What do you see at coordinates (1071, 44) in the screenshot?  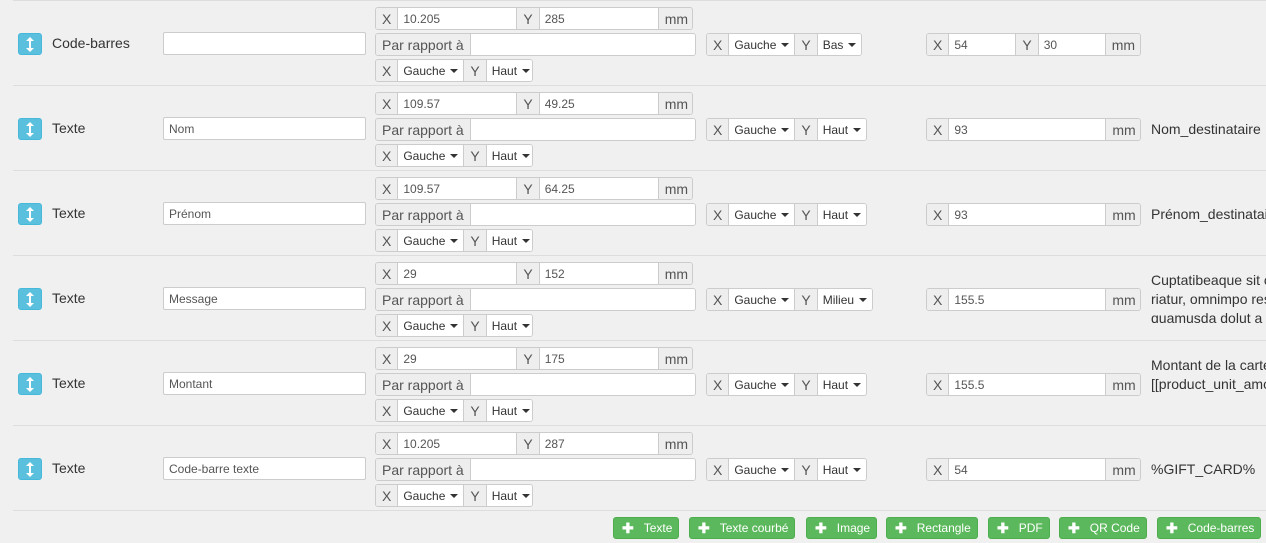 I see `height-input` at bounding box center [1071, 44].